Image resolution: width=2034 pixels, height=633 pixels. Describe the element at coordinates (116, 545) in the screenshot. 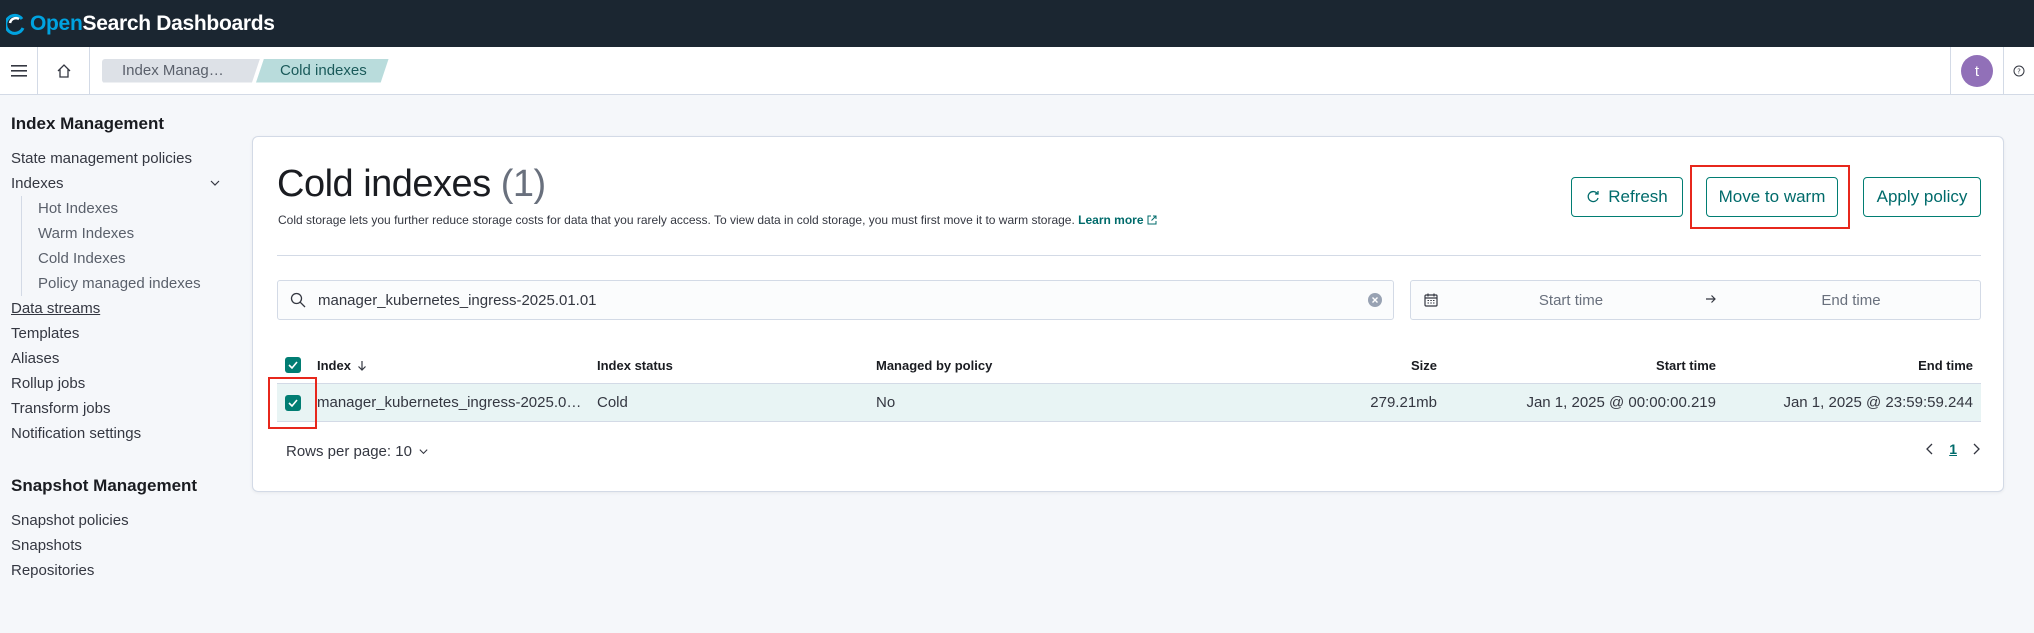

I see `sidebar-item-snapshots: Snapshots` at that location.